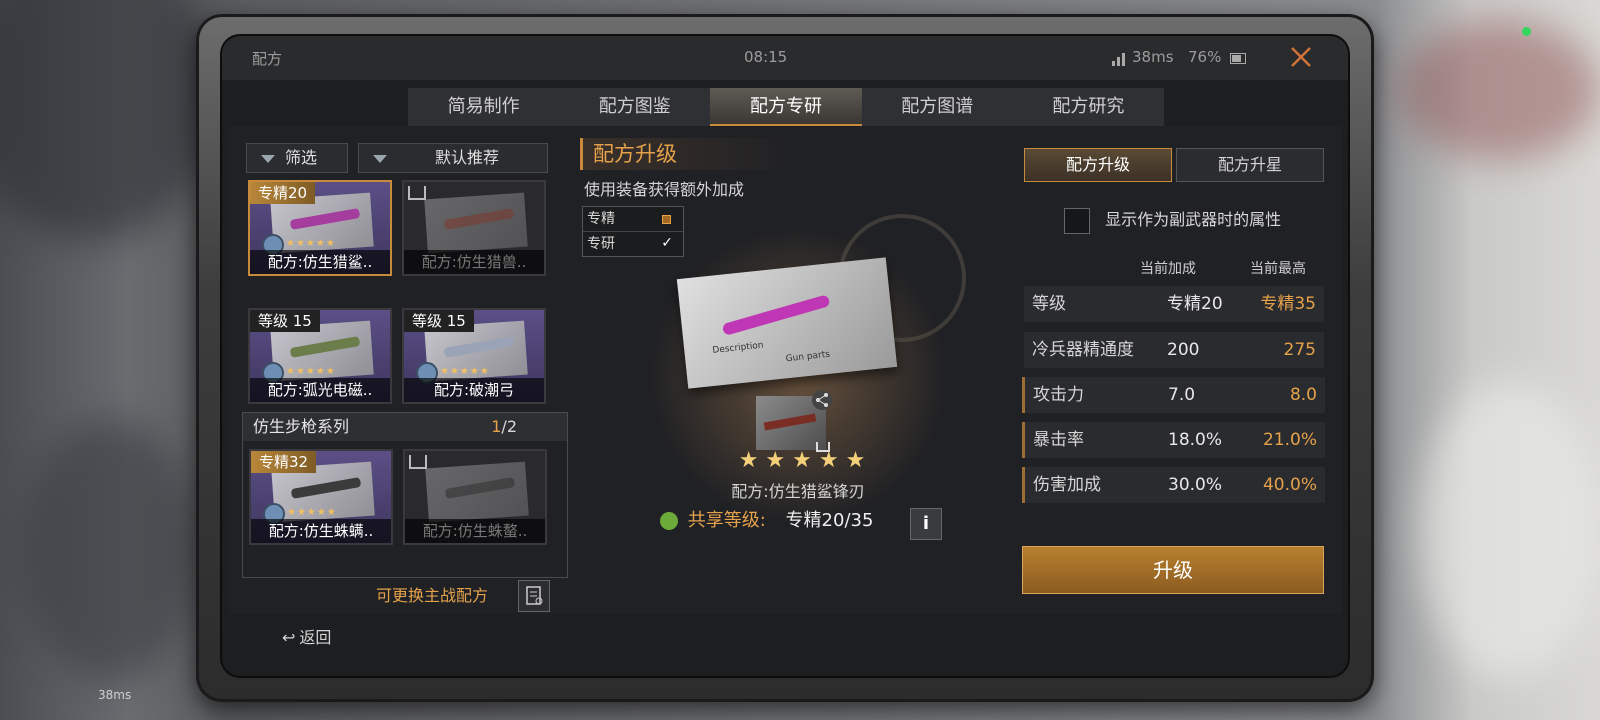 This screenshot has width=1600, height=720. I want to click on main-tabs: 简易制作 配方图鉴 配方专研 配方图谱 配方研究, so click(786, 107).